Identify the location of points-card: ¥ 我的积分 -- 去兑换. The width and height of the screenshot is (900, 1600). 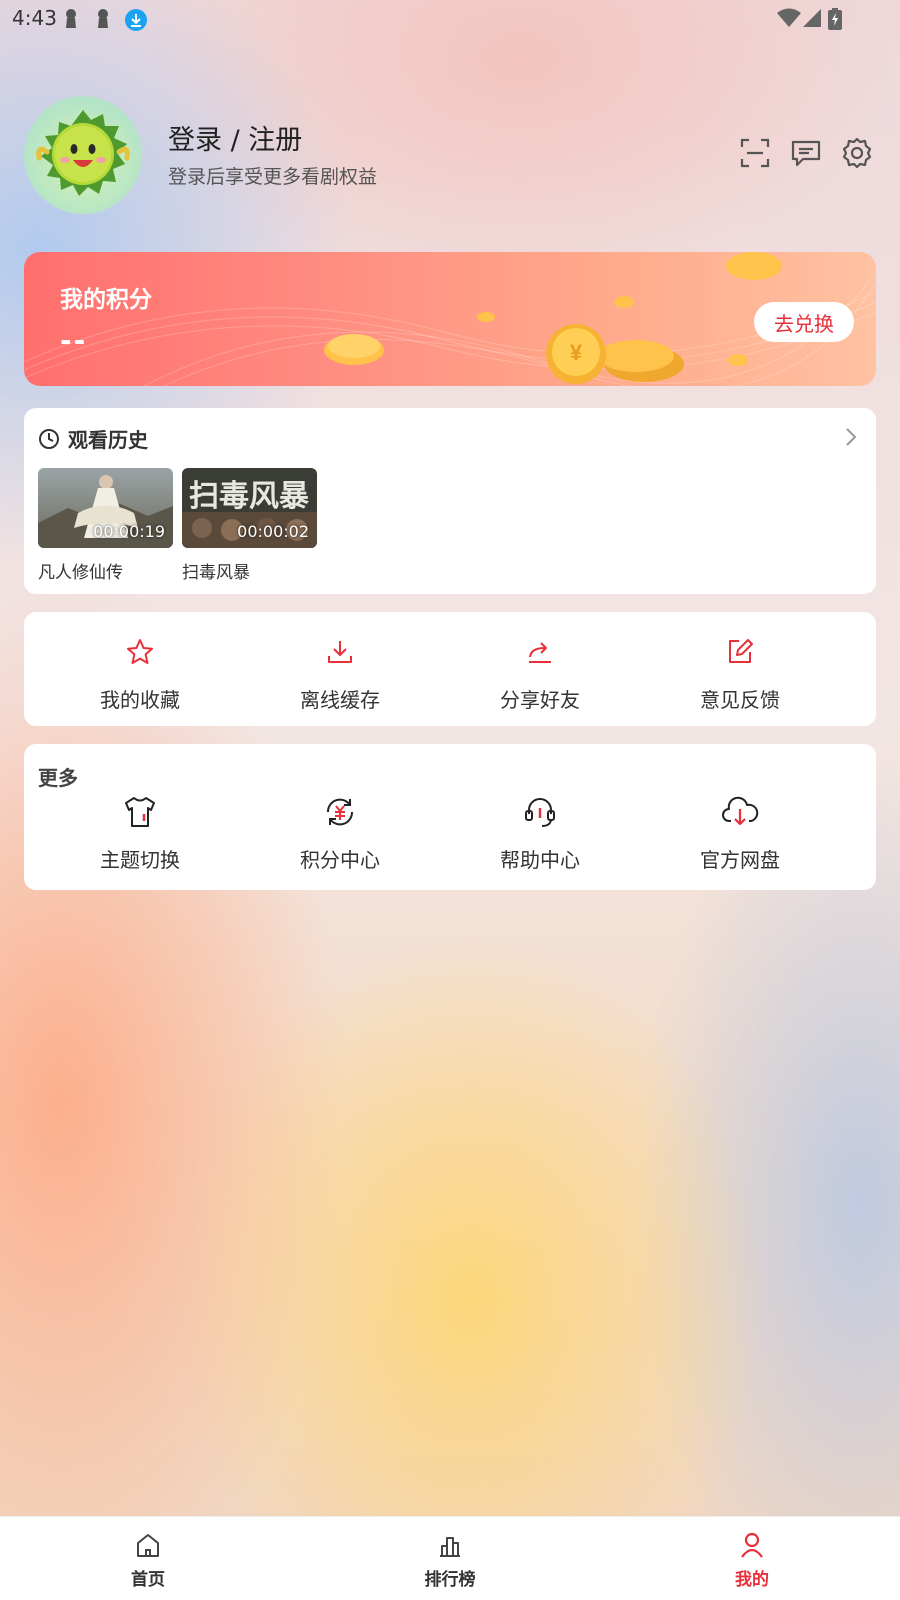
(450, 319).